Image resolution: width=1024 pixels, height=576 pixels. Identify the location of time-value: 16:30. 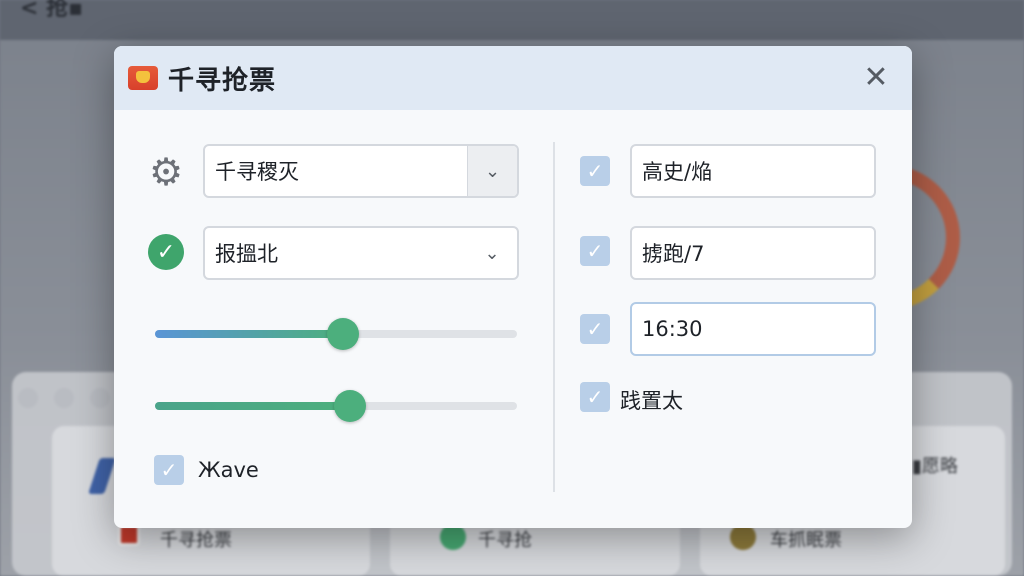
(672, 329).